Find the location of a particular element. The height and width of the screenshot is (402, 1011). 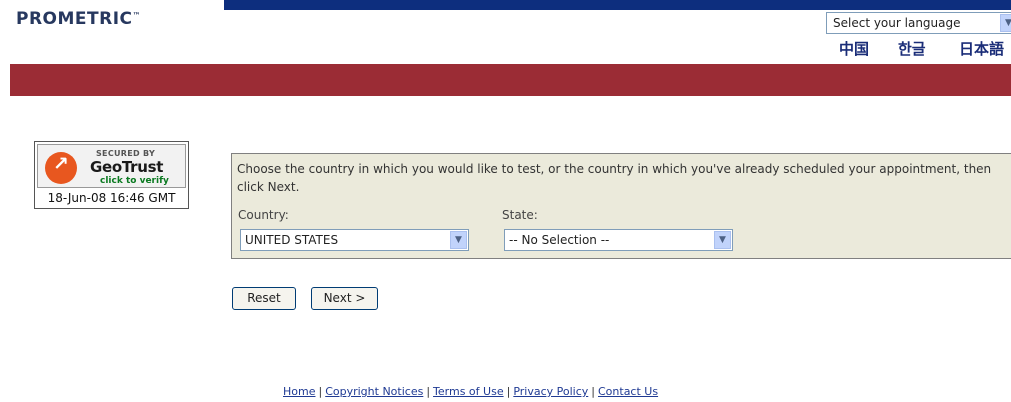

language-select-value: Select your language is located at coordinates (897, 23).